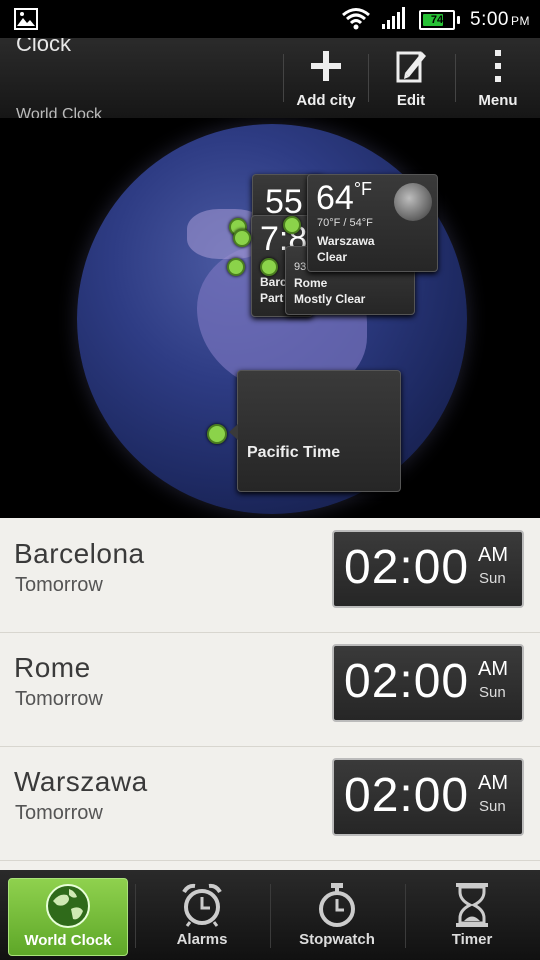  I want to click on status-ampm: PM, so click(520, 21).